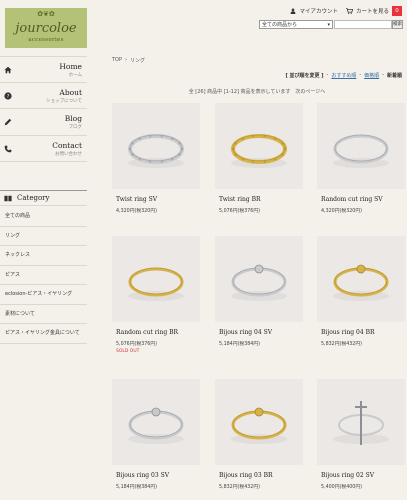 The image size is (407, 500). Describe the element at coordinates (245, 332) in the screenshot. I see `product-name: Bijous ring 04 SV` at that location.